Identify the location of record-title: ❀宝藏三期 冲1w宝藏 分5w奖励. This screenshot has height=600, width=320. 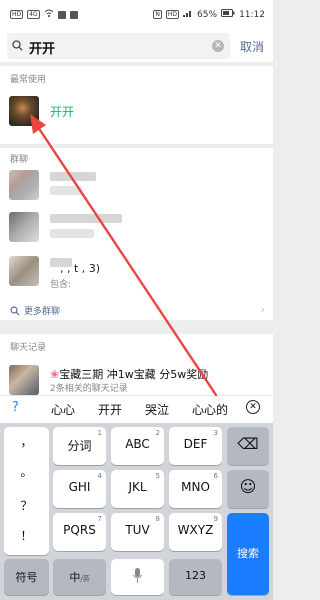
(129, 374).